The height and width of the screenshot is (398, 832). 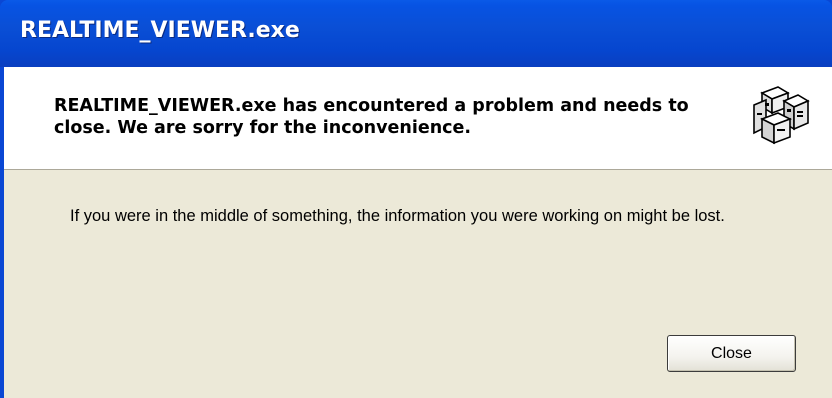 What do you see at coordinates (731, 353) in the screenshot?
I see `close-button: Close` at bounding box center [731, 353].